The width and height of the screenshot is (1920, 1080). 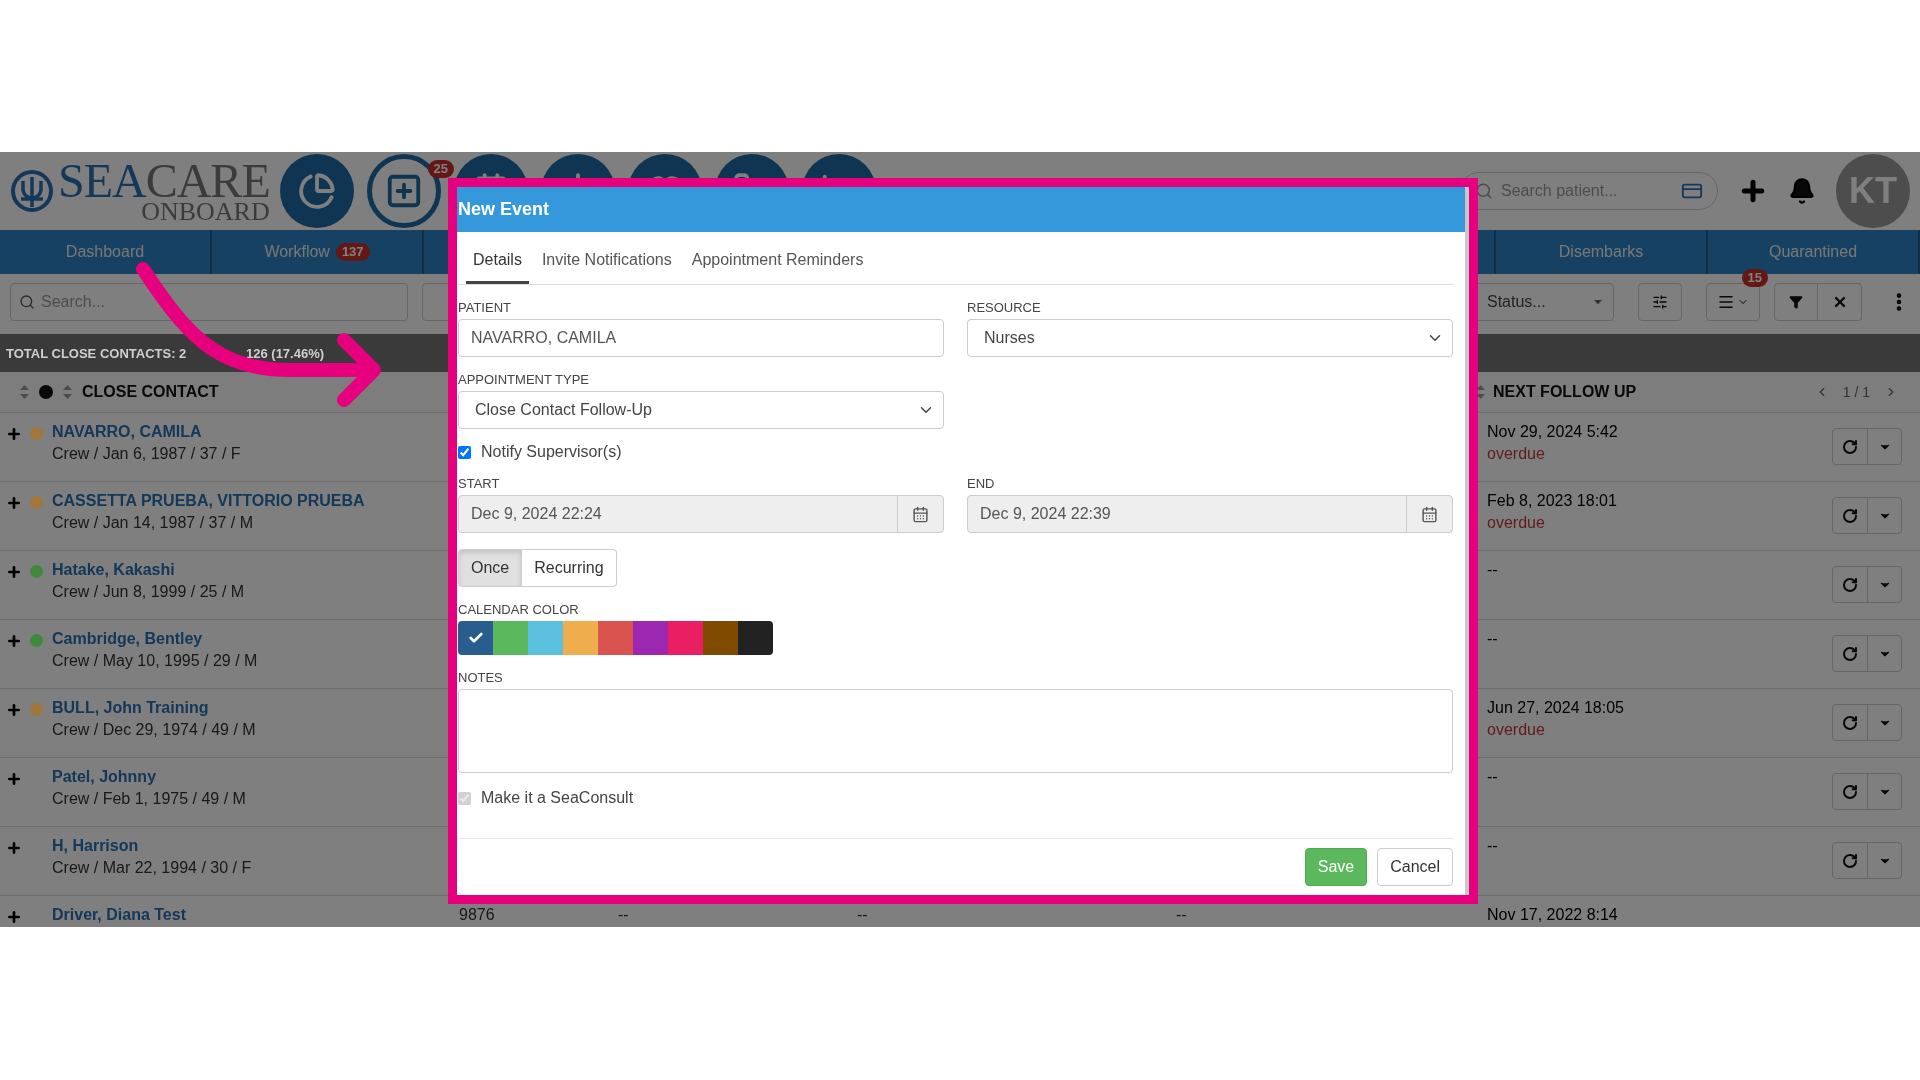 What do you see at coordinates (119, 915) in the screenshot?
I see `patient-name-link: Driver, Diana Test` at bounding box center [119, 915].